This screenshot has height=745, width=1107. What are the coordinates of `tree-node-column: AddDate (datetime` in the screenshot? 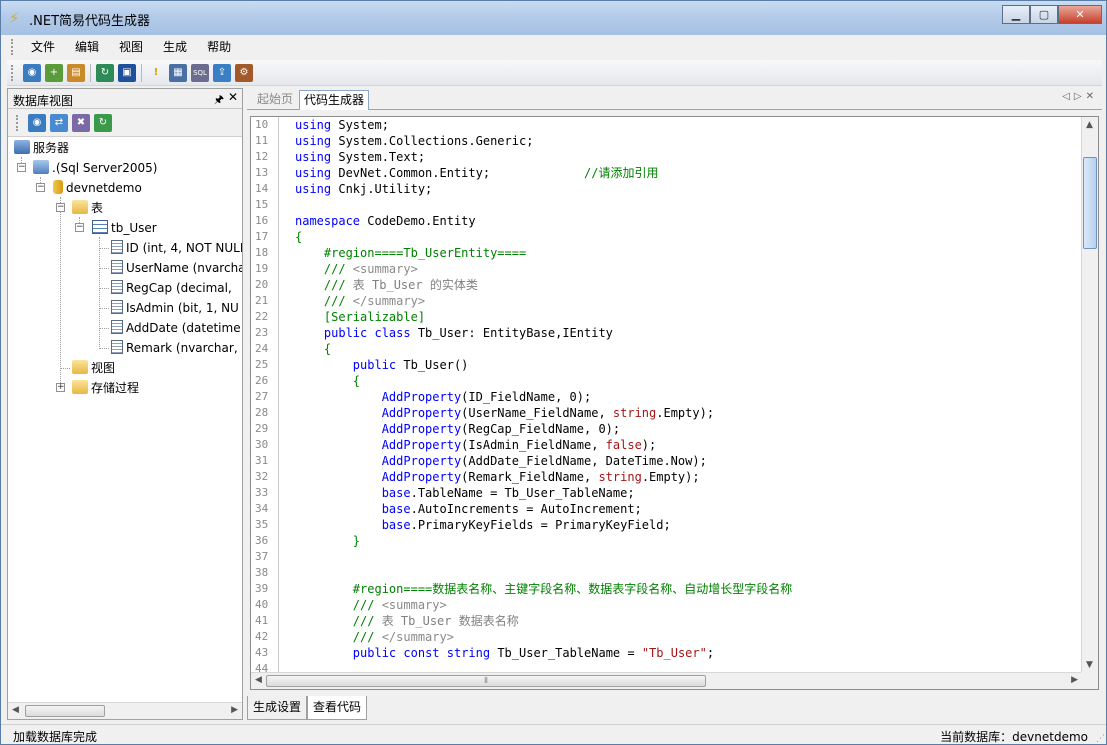 It's located at (176, 328).